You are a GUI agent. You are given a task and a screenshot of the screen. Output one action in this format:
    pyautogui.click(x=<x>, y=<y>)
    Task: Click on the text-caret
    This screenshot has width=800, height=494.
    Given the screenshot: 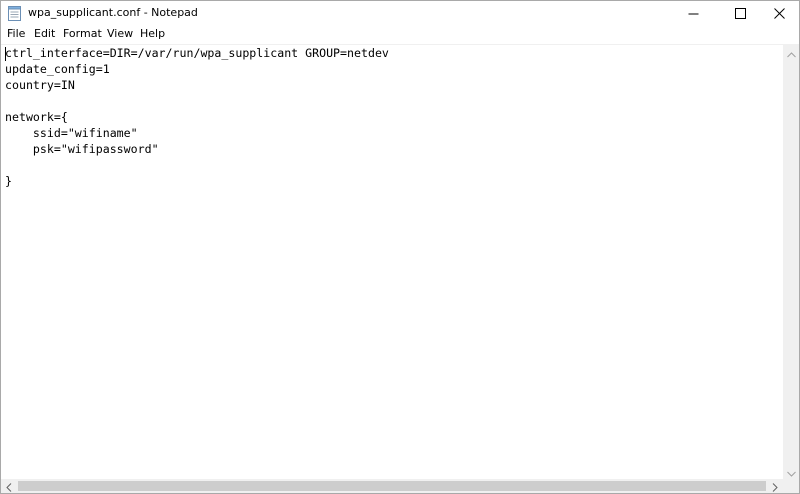 What is the action you would take?
    pyautogui.click(x=5, y=54)
    